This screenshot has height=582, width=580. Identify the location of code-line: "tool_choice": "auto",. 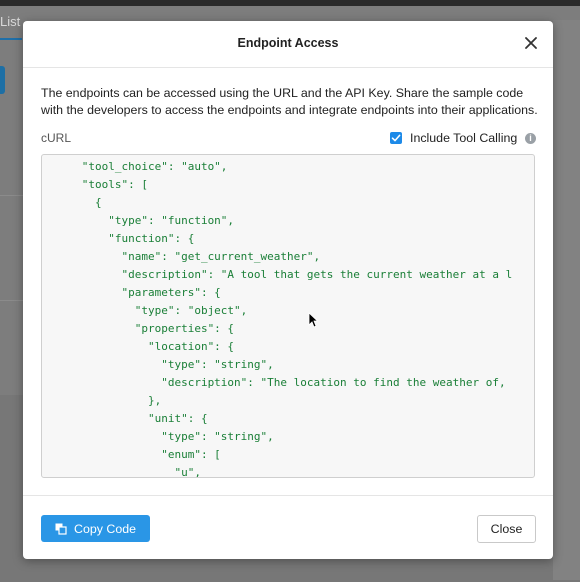
(135, 166).